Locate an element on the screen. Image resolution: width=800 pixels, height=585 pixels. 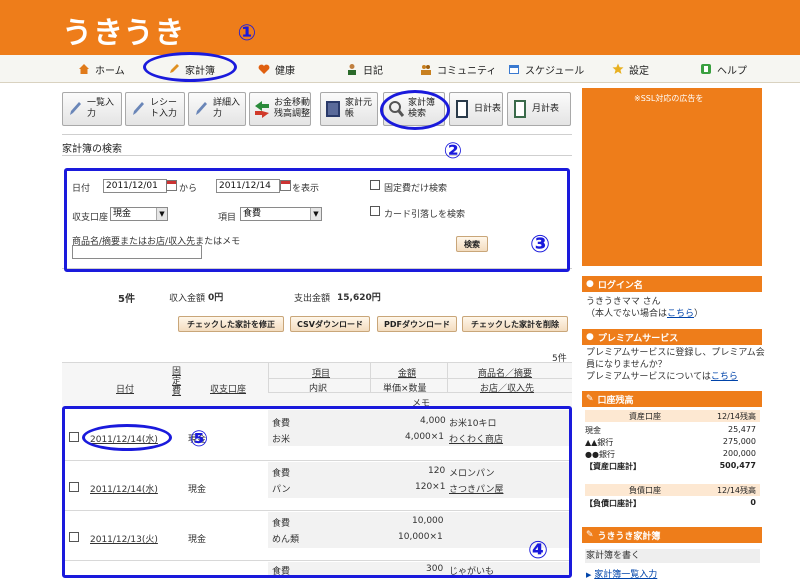
income-value: 0円 is located at coordinates (216, 298).